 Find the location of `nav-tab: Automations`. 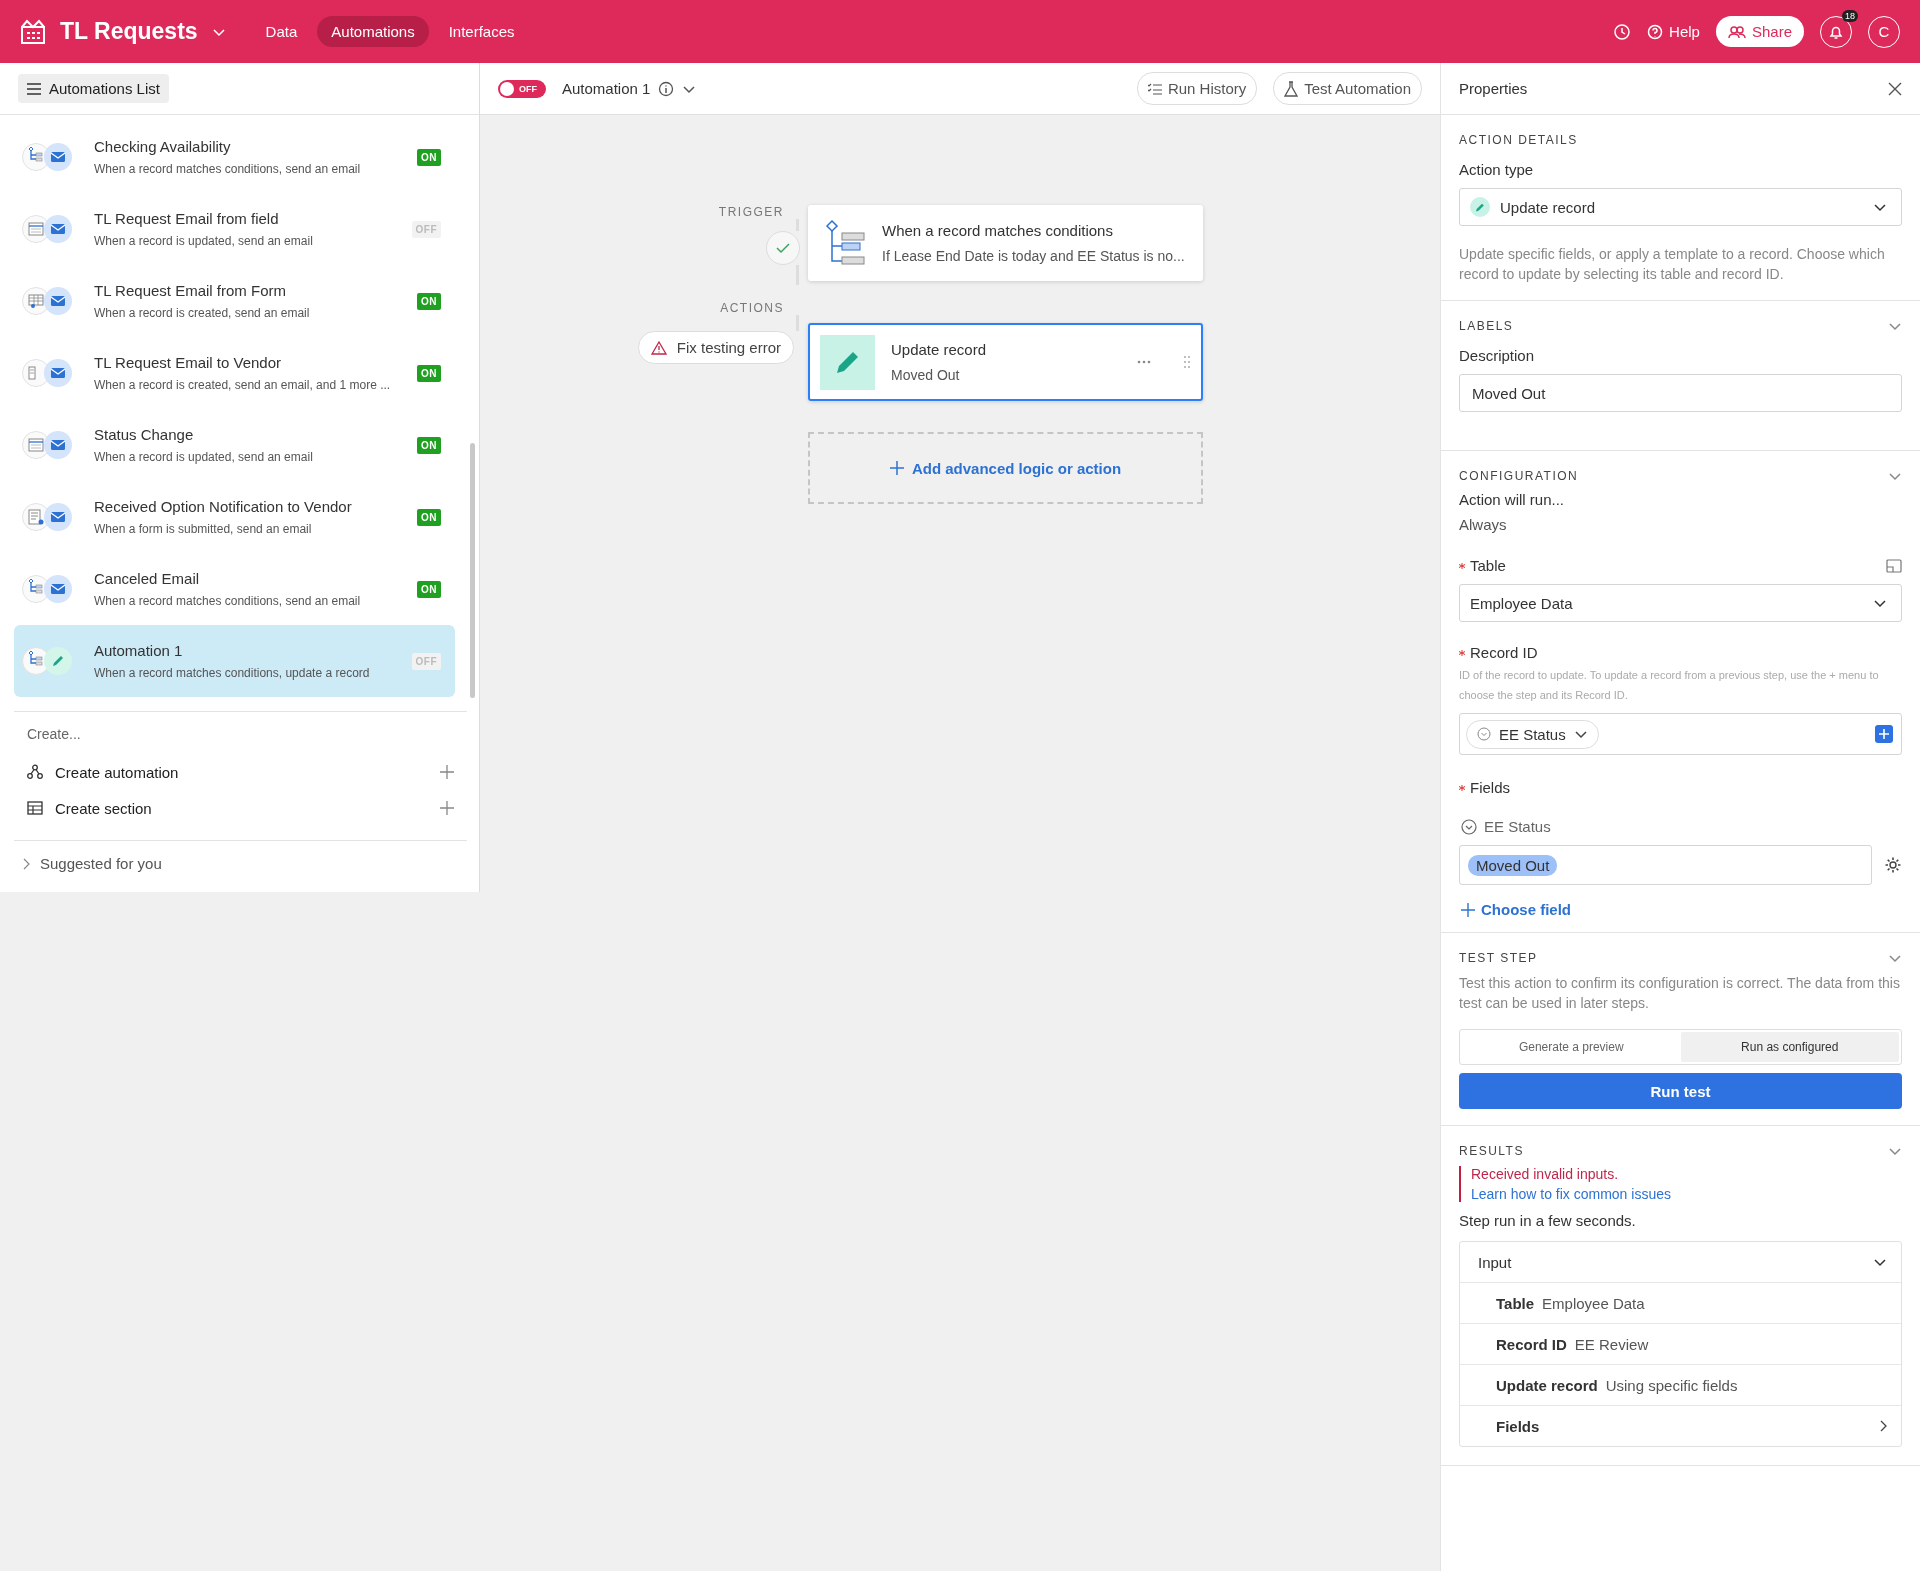

nav-tab: Automations is located at coordinates (373, 31).